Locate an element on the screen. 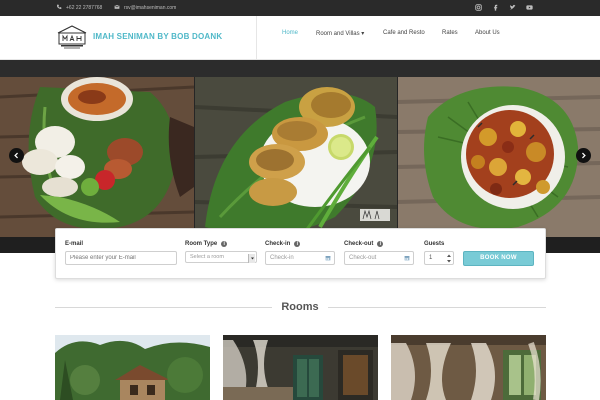  nav-rates: Rates is located at coordinates (450, 33).